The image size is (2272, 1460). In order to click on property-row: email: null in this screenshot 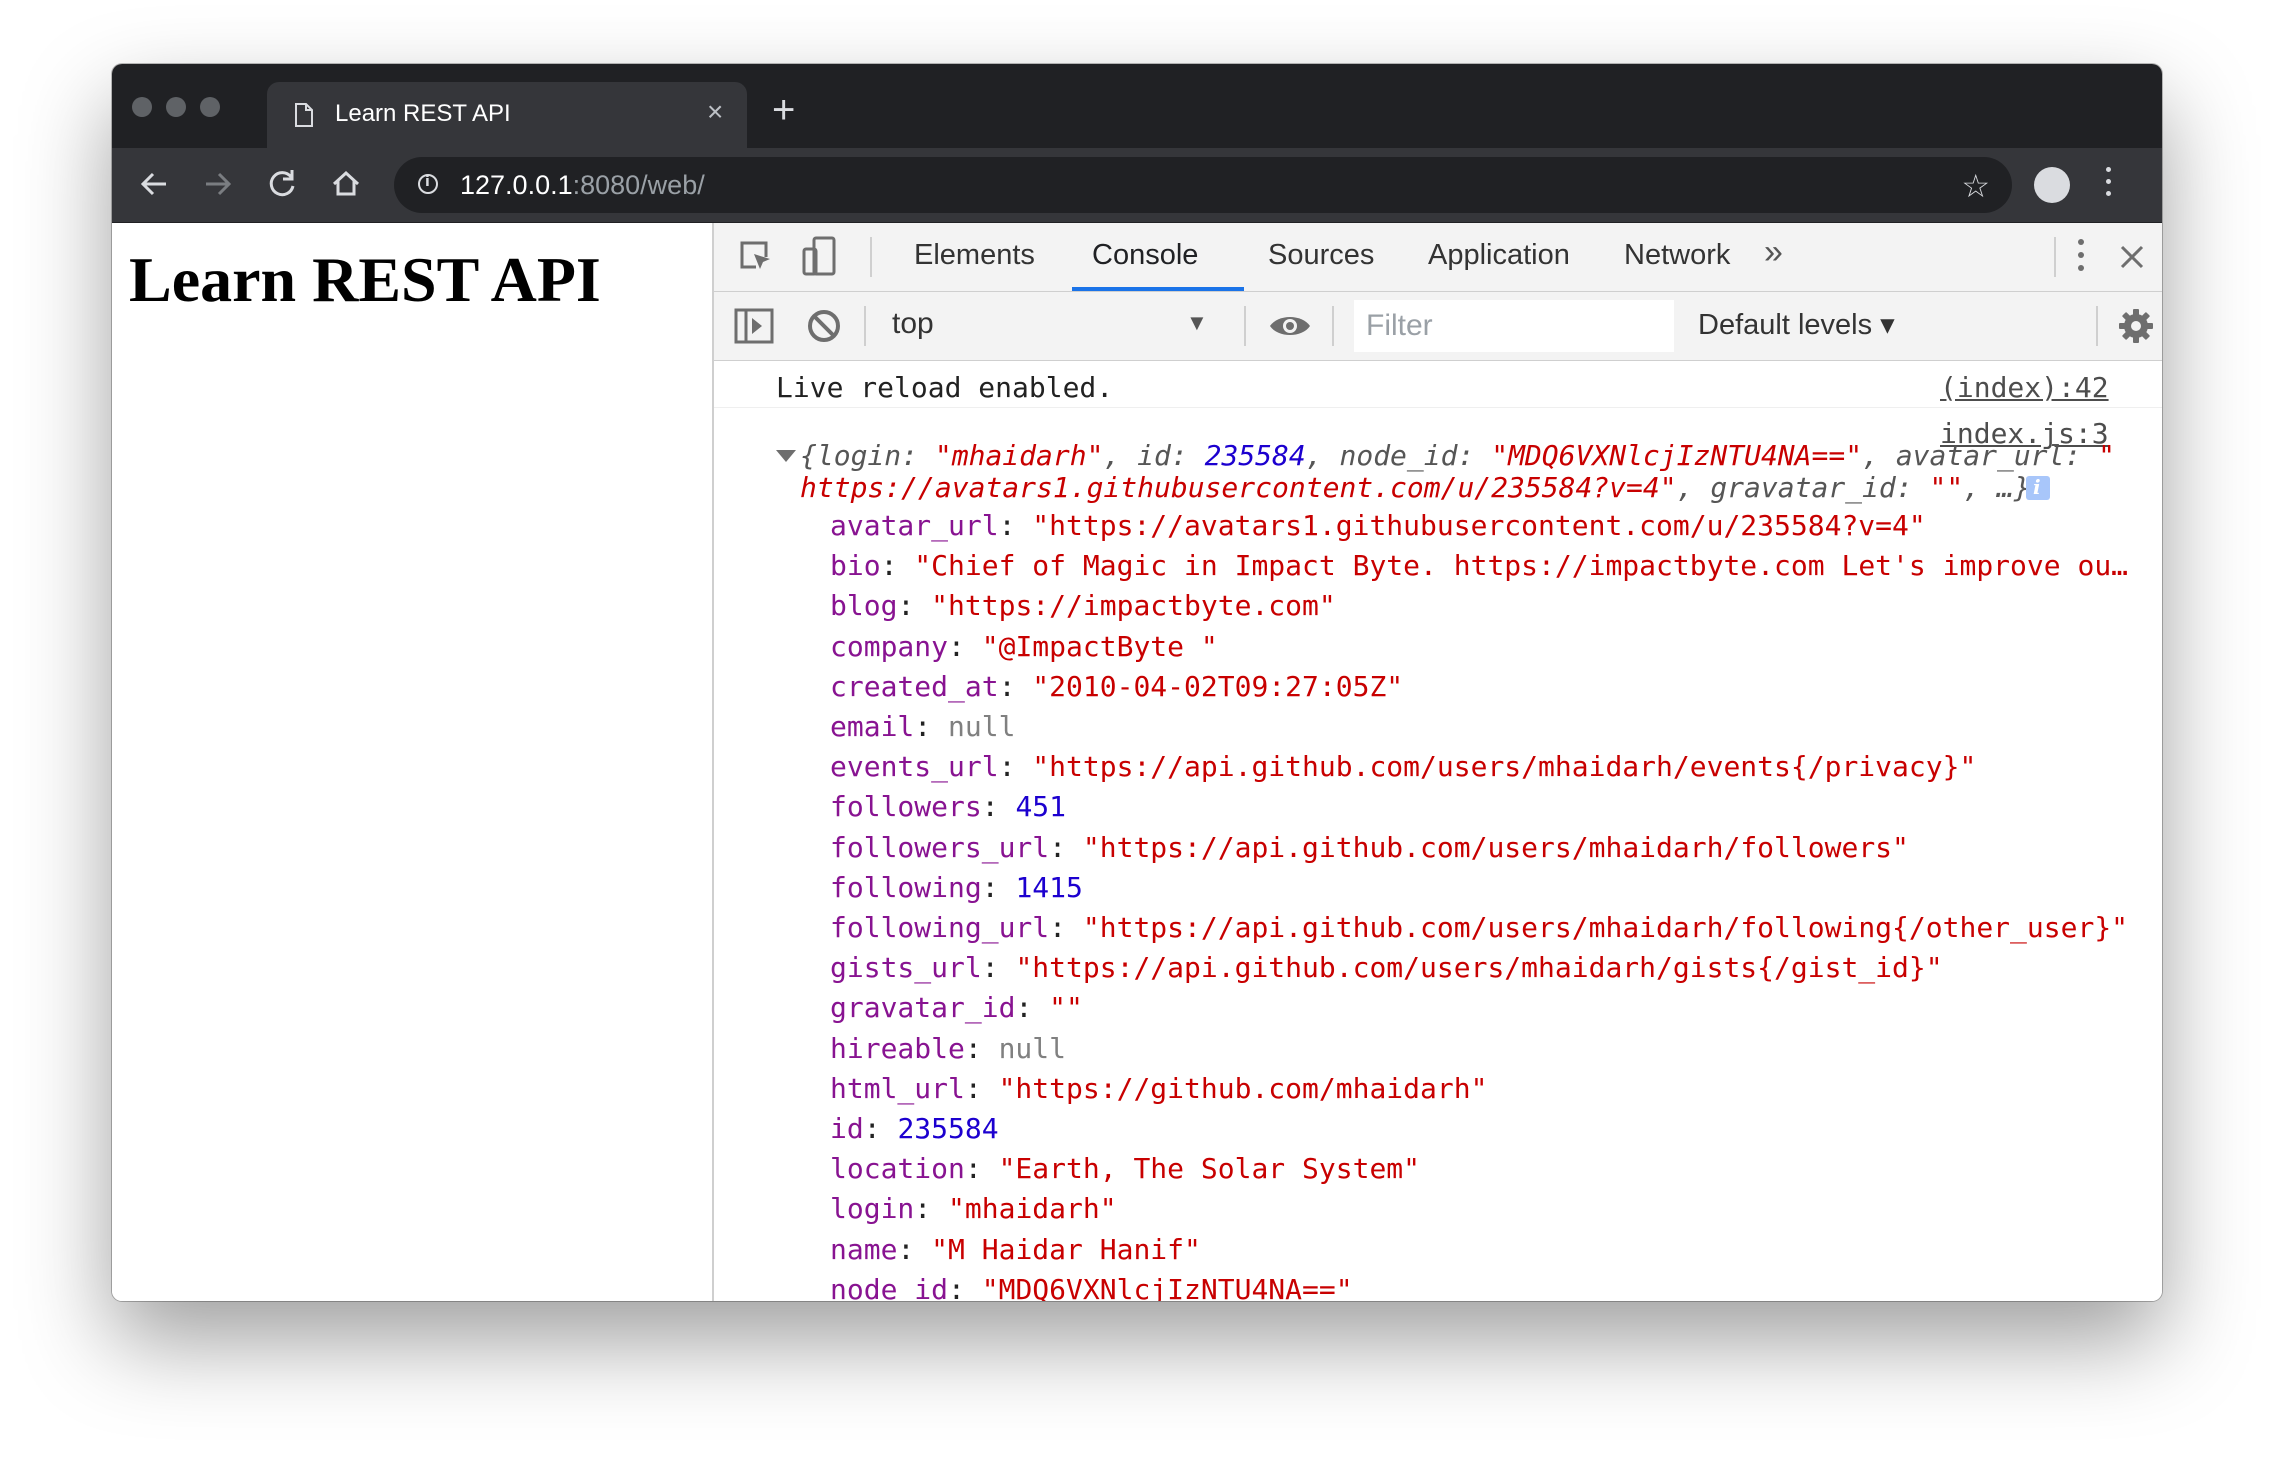, I will do `click(922, 726)`.